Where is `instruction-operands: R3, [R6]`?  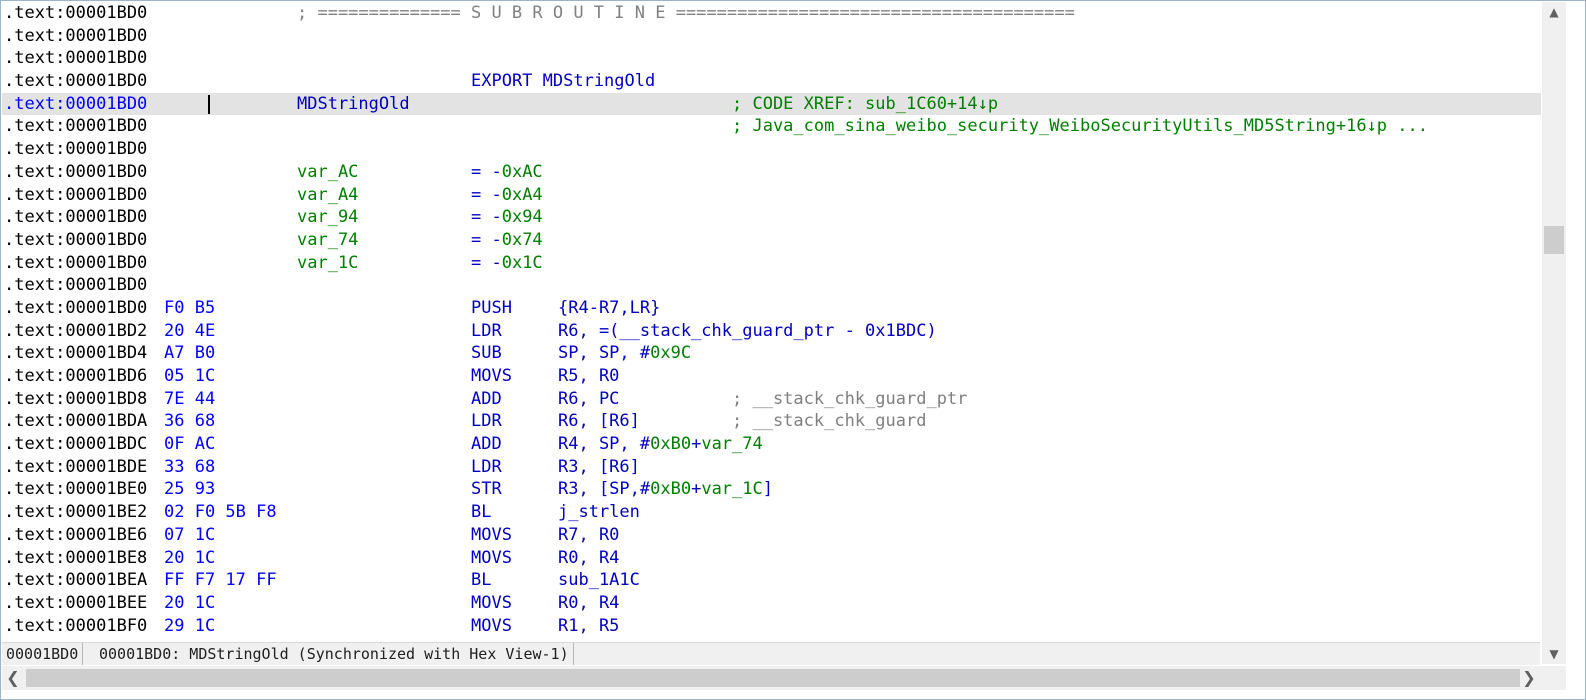
instruction-operands: R3, [R6] is located at coordinates (599, 467).